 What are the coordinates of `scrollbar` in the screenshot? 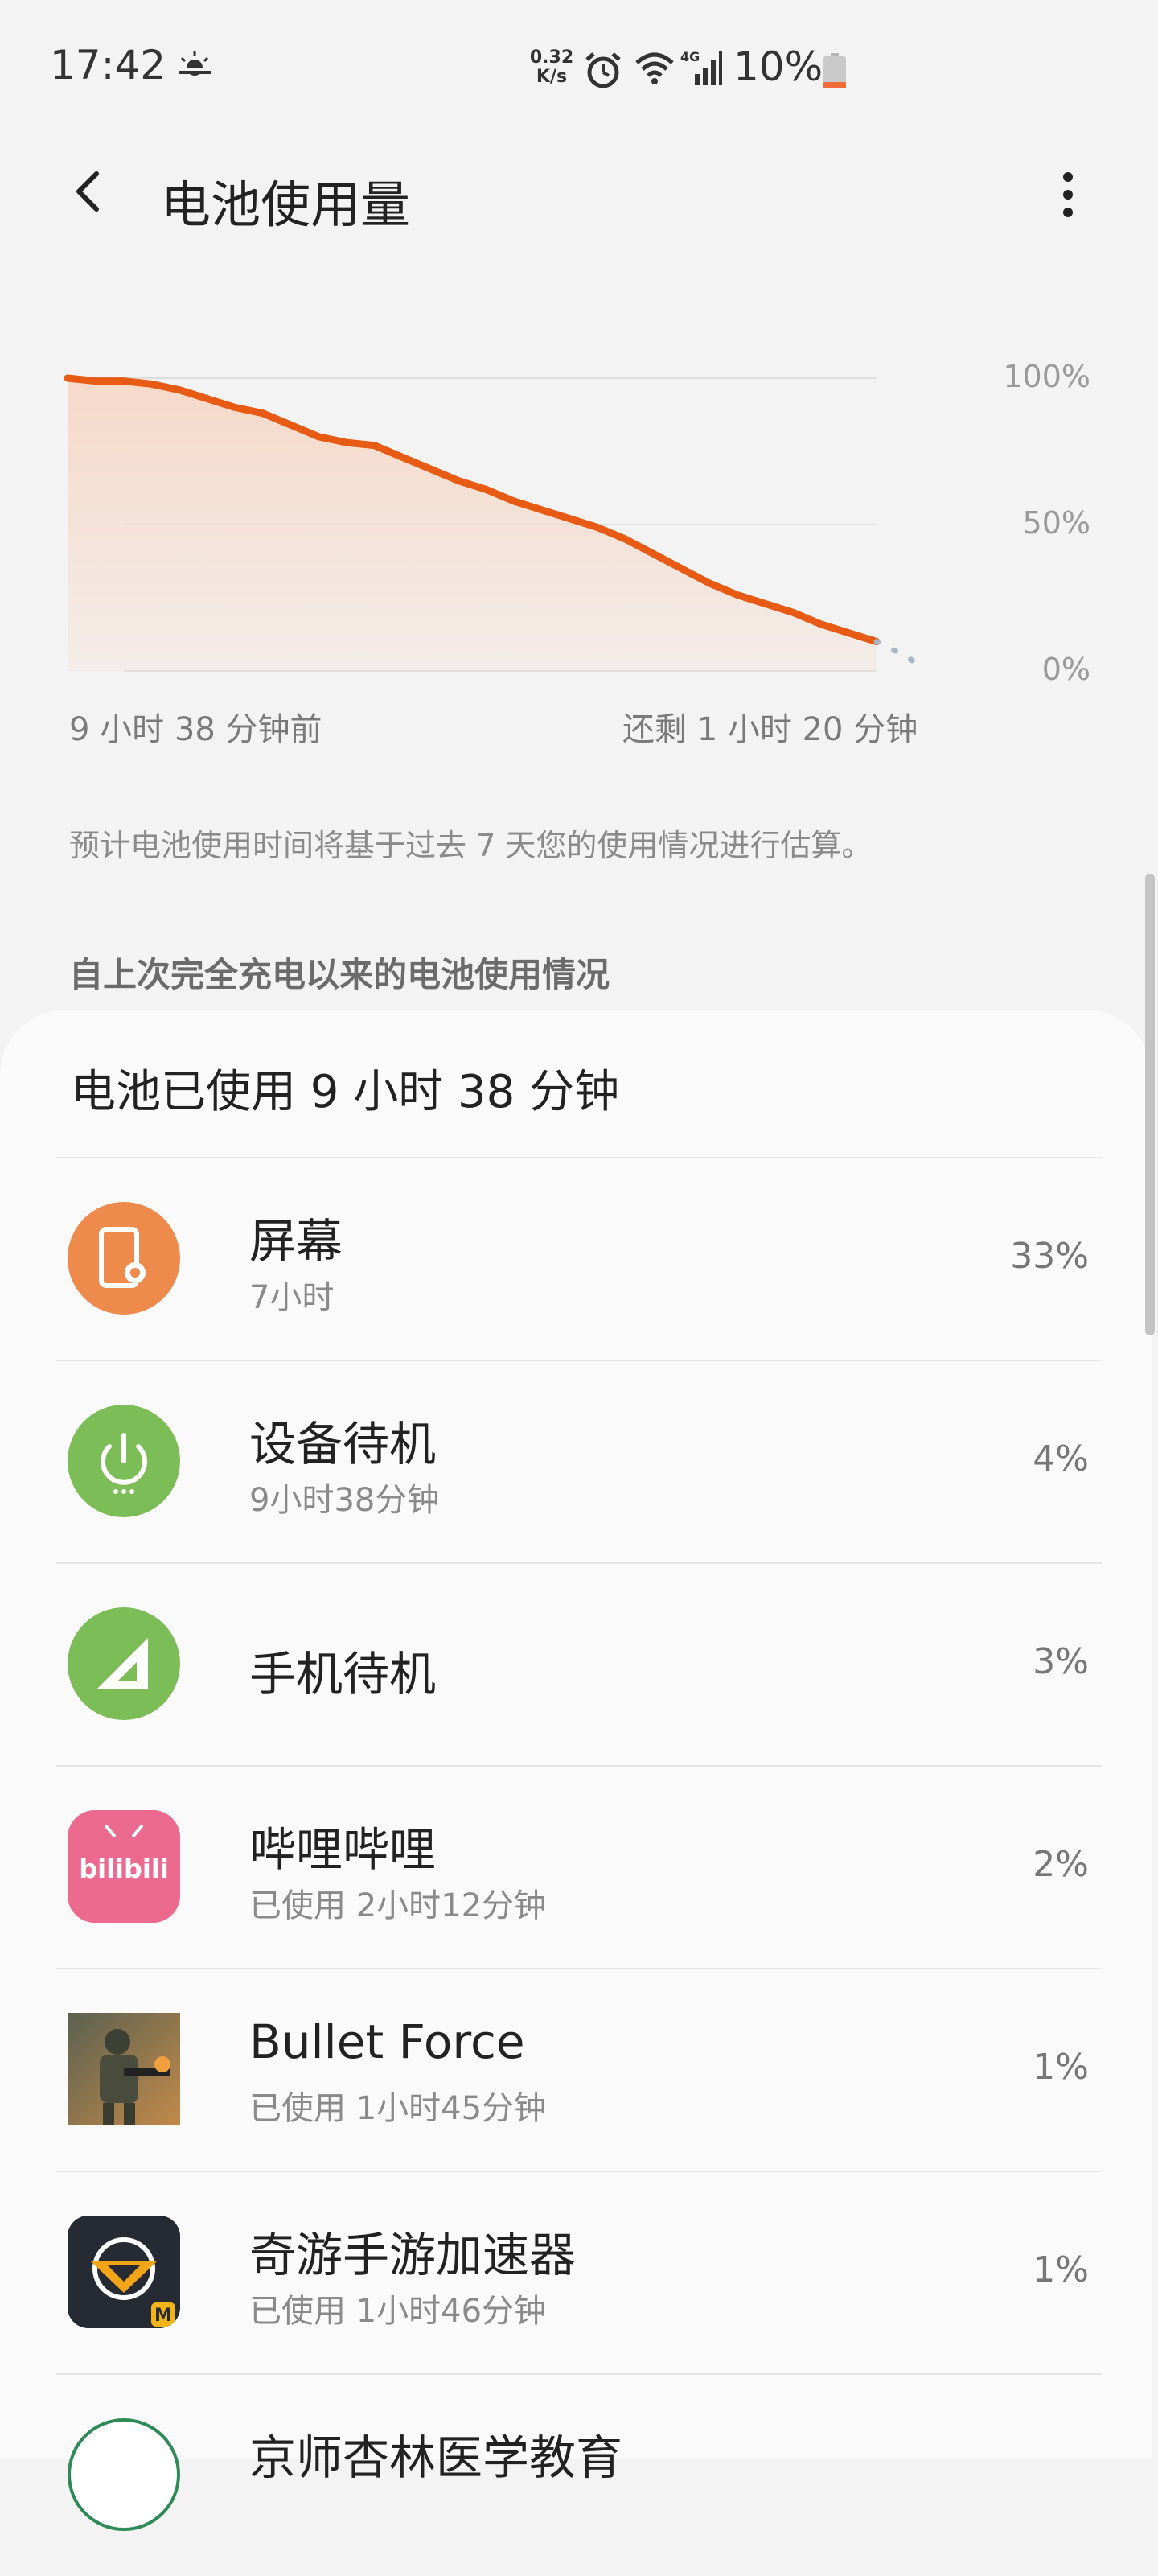 It's located at (1150, 1104).